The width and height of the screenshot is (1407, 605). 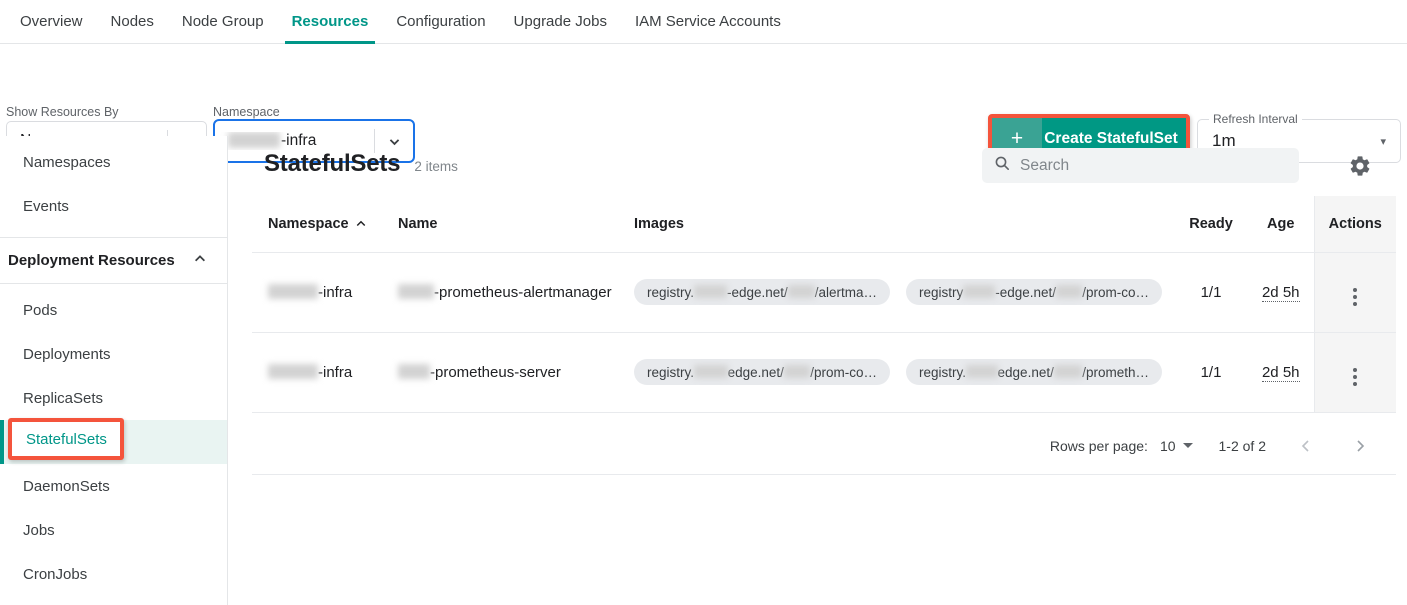 What do you see at coordinates (1140, 165) in the screenshot?
I see `search-input: Search` at bounding box center [1140, 165].